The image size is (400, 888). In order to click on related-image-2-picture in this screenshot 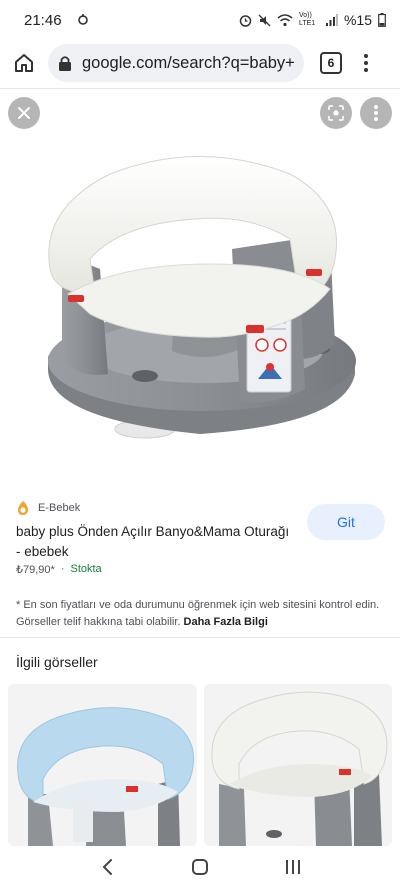, I will do `click(298, 765)`.